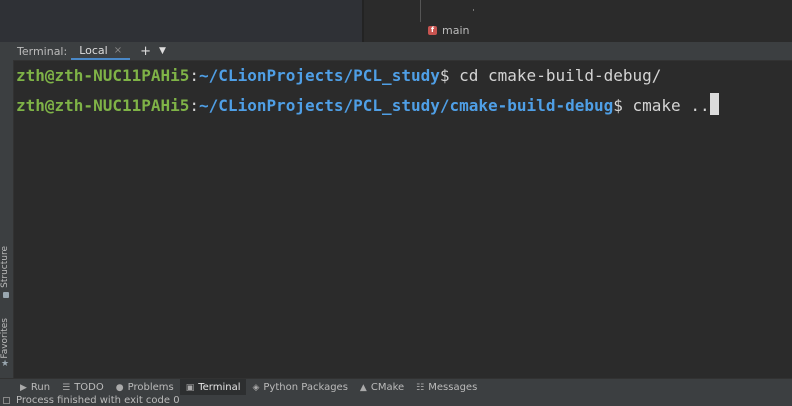  Describe the element at coordinates (432, 30) in the screenshot. I see `function-icon: f` at that location.